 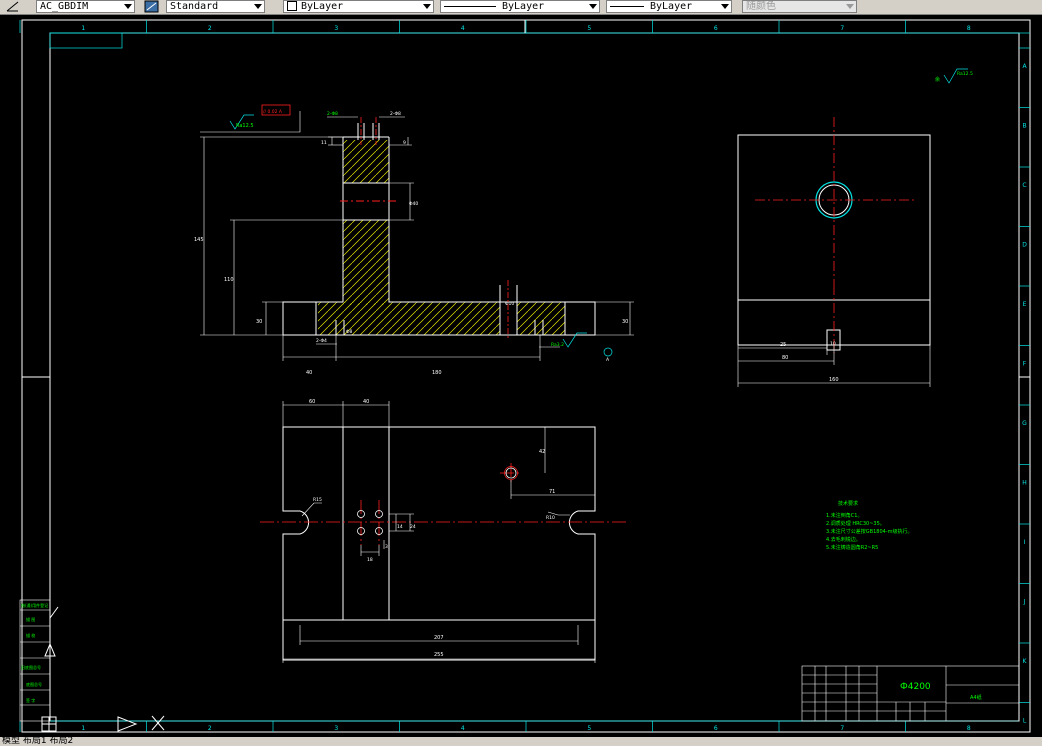 What do you see at coordinates (413, 204) in the screenshot?
I see `dim-phi40: Φ40` at bounding box center [413, 204].